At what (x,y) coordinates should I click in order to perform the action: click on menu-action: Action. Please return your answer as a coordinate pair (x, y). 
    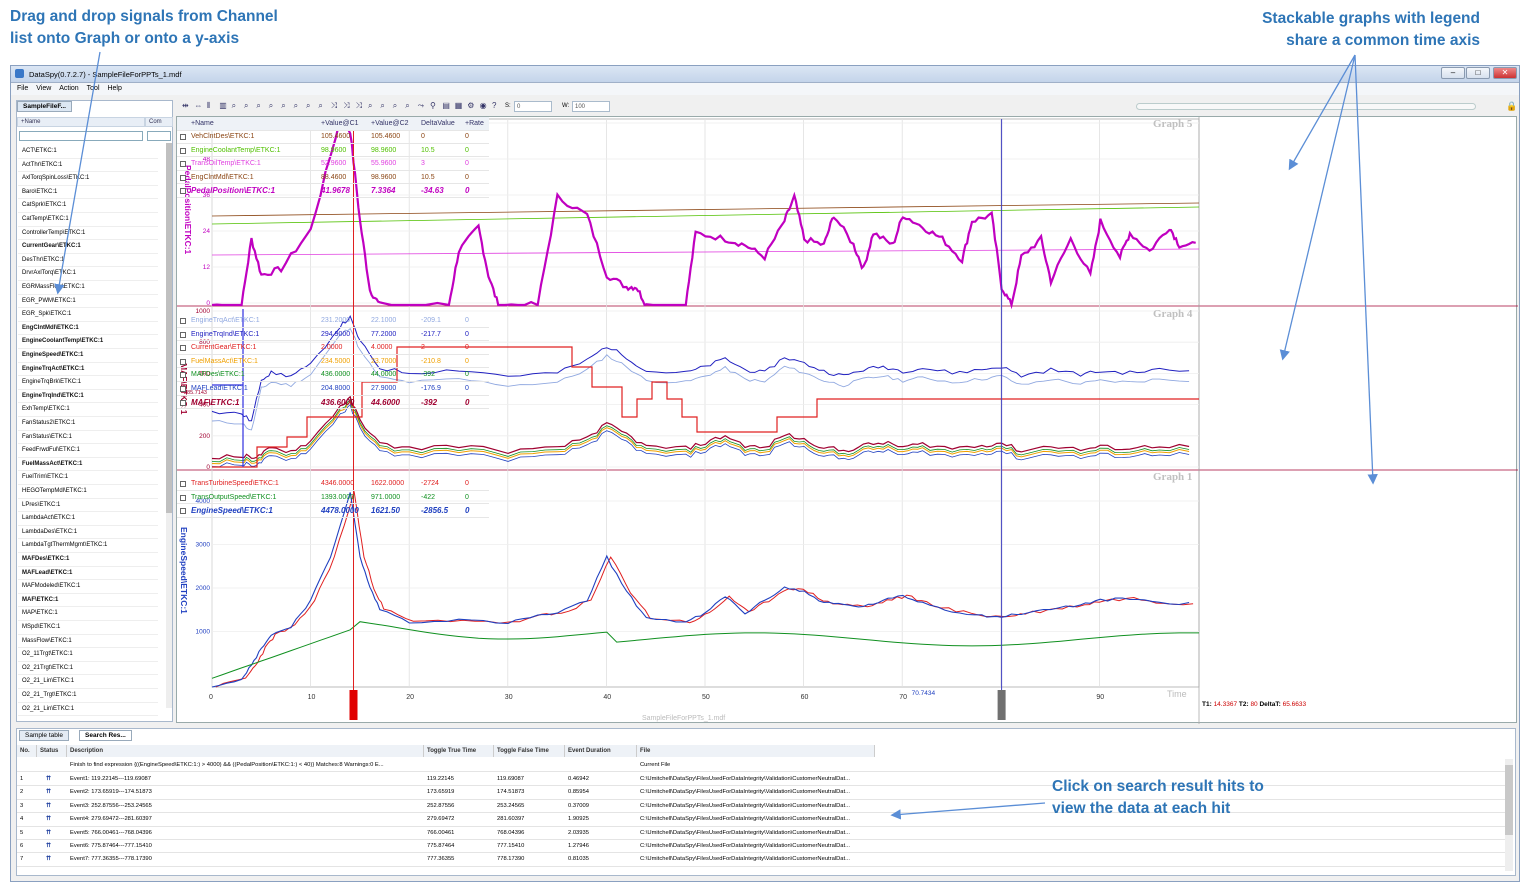
    Looking at the image, I should click on (68, 89).